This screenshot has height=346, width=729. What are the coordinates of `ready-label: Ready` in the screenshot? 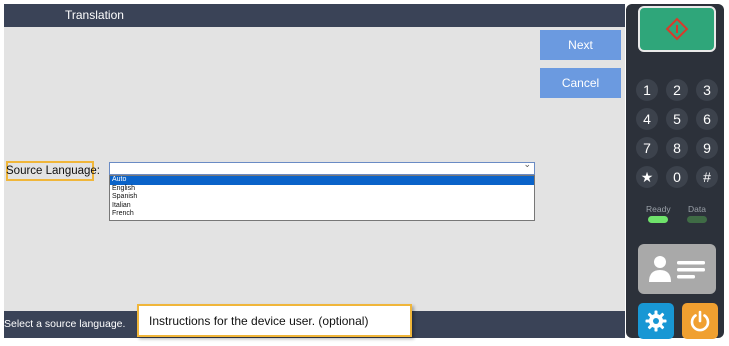 It's located at (658, 209).